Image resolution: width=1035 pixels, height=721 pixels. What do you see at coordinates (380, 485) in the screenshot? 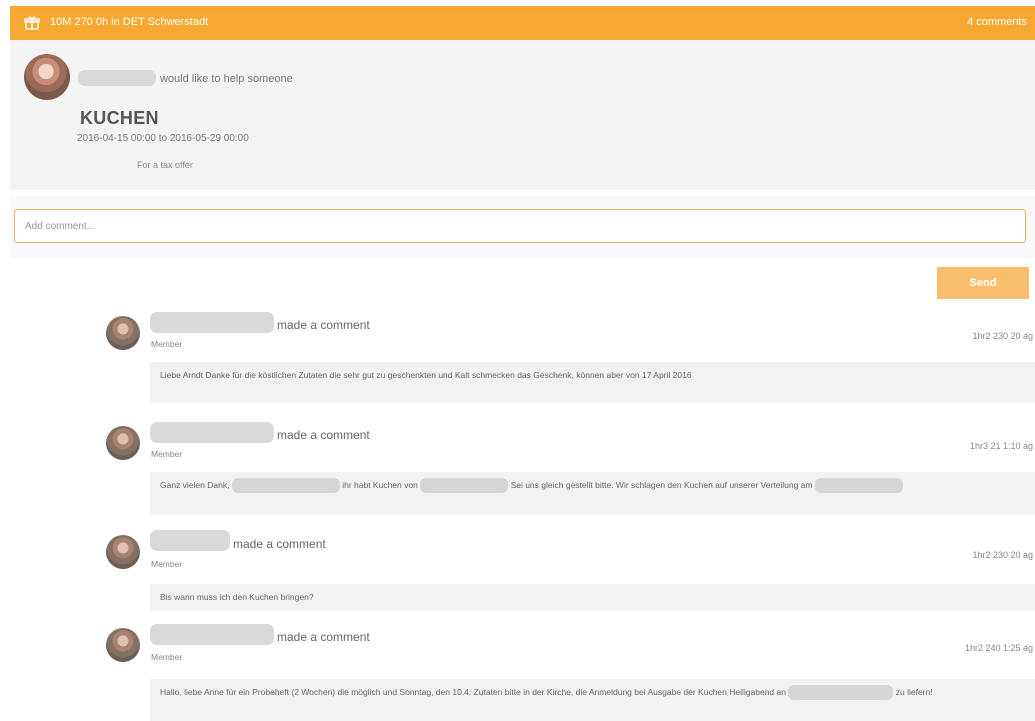
I see `comment-text: ihr habt Kuchen von` at bounding box center [380, 485].